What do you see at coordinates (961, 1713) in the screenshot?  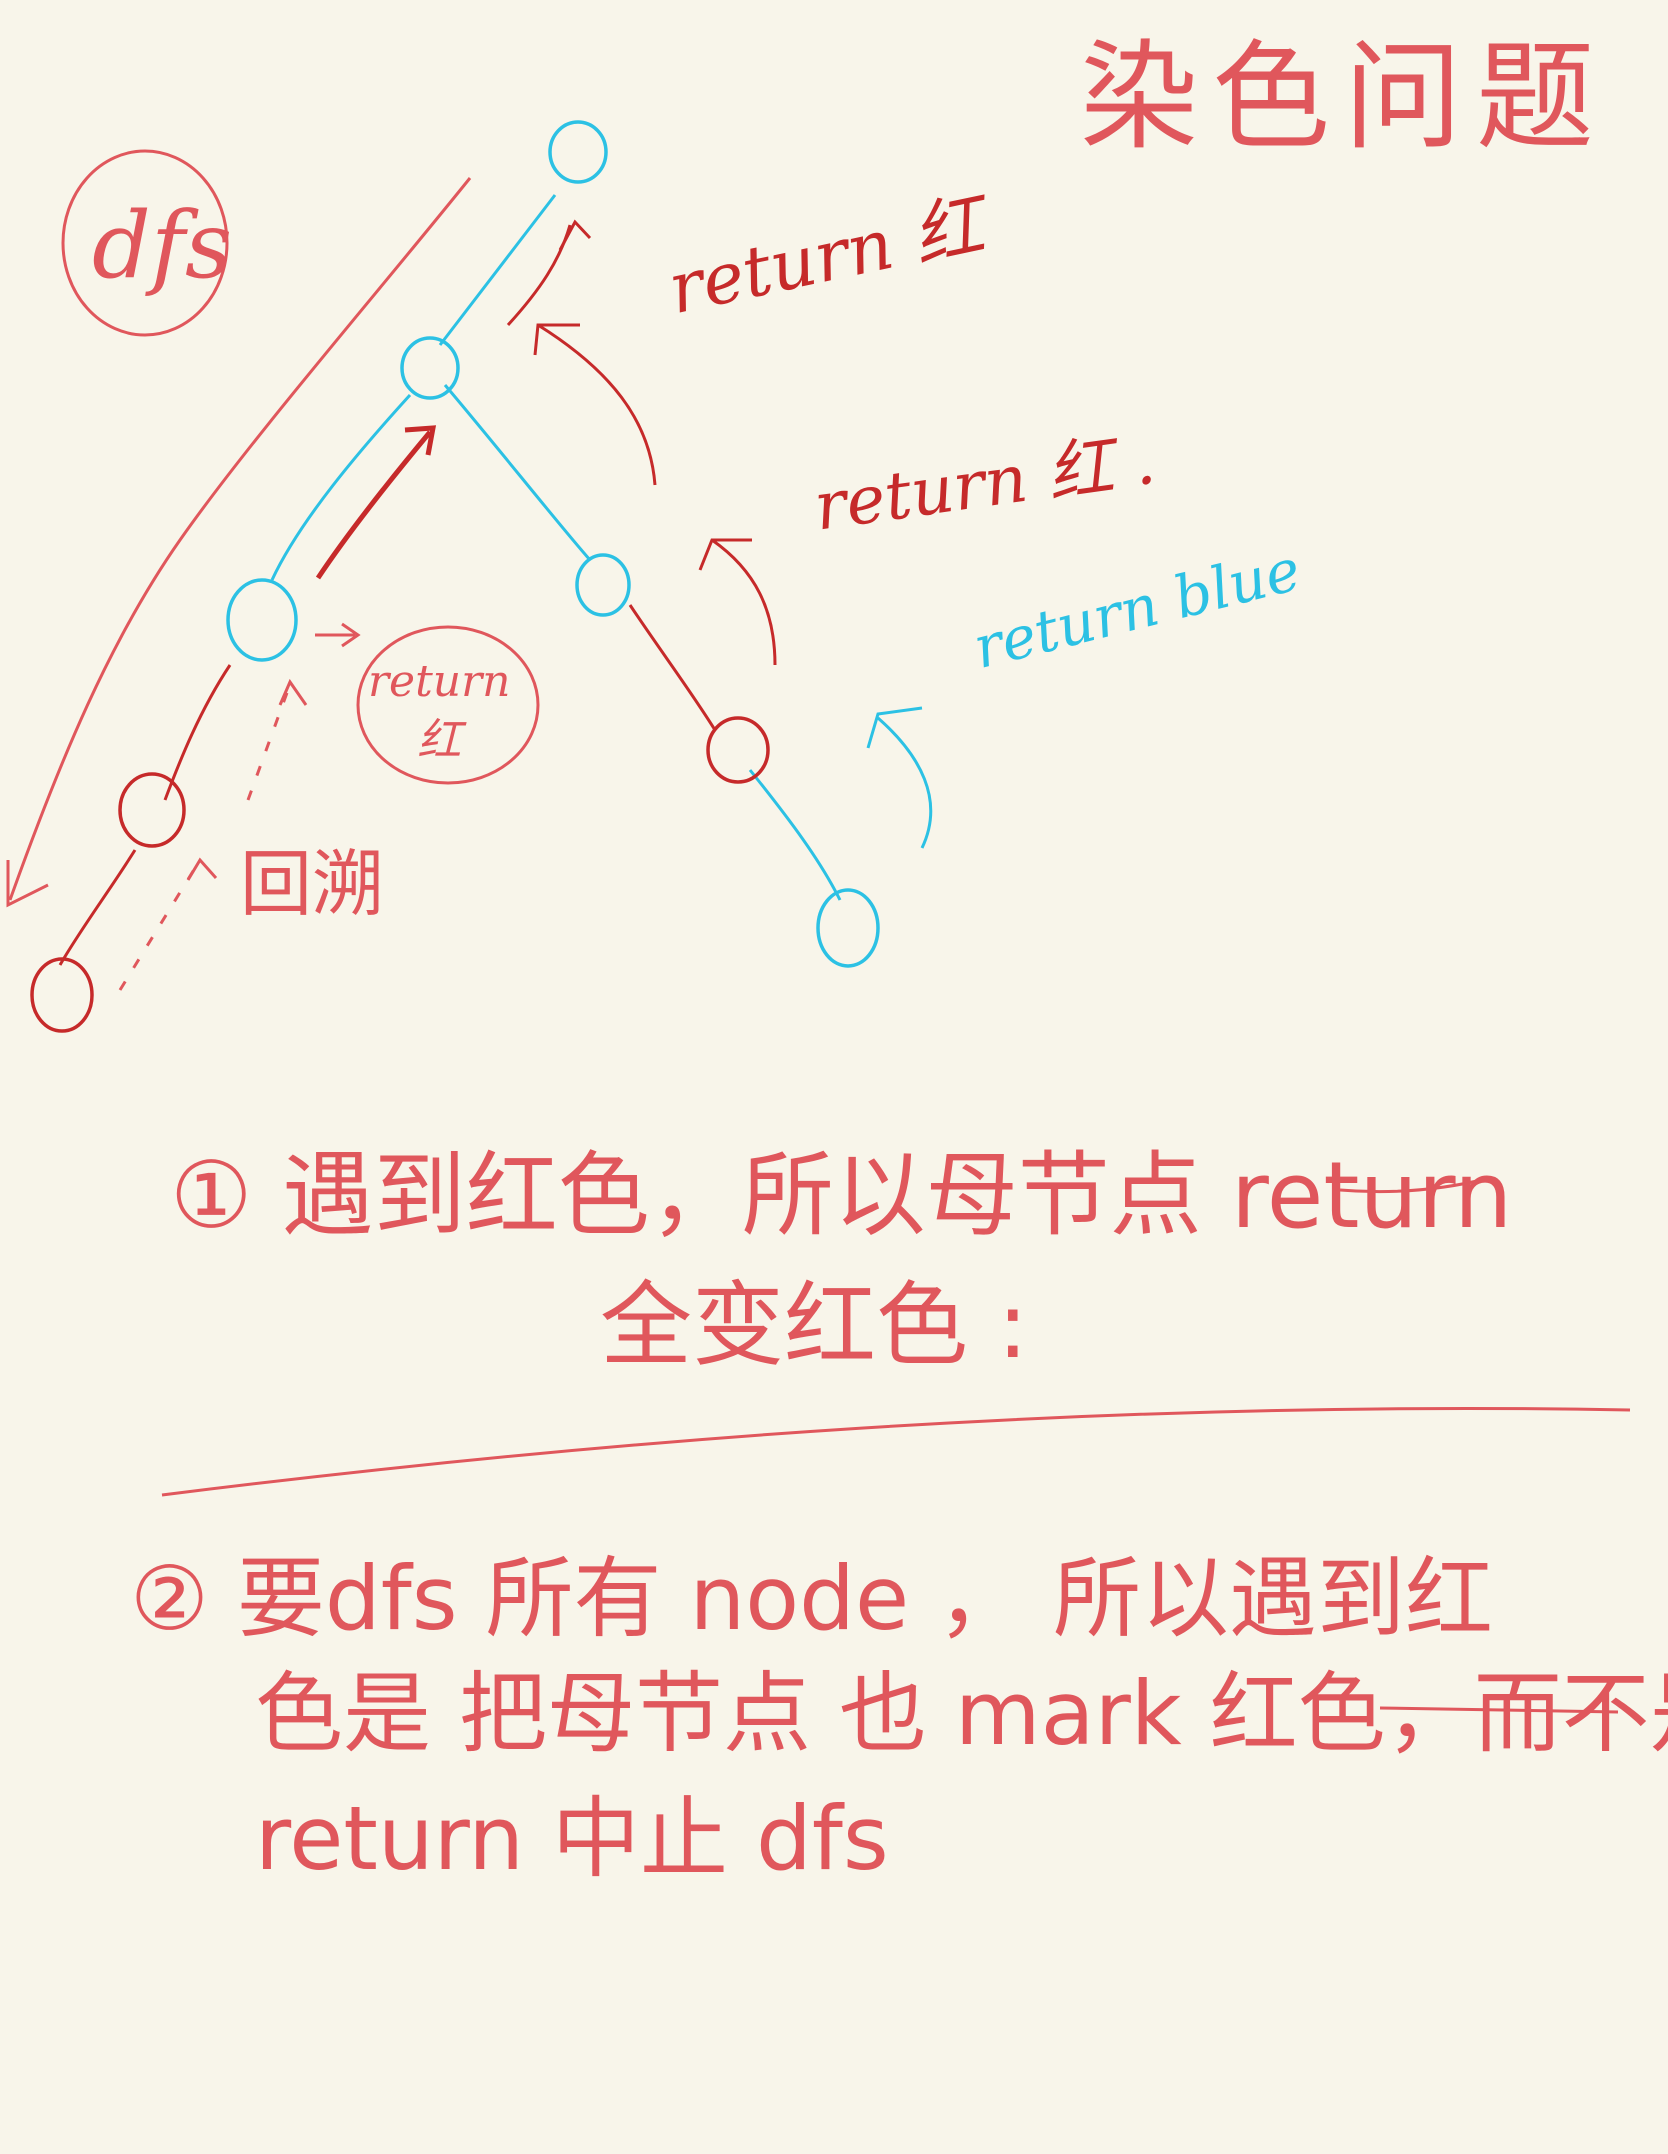 I see `note2-line2: 色是 把母节点 也 mark 红色，而不是` at bounding box center [961, 1713].